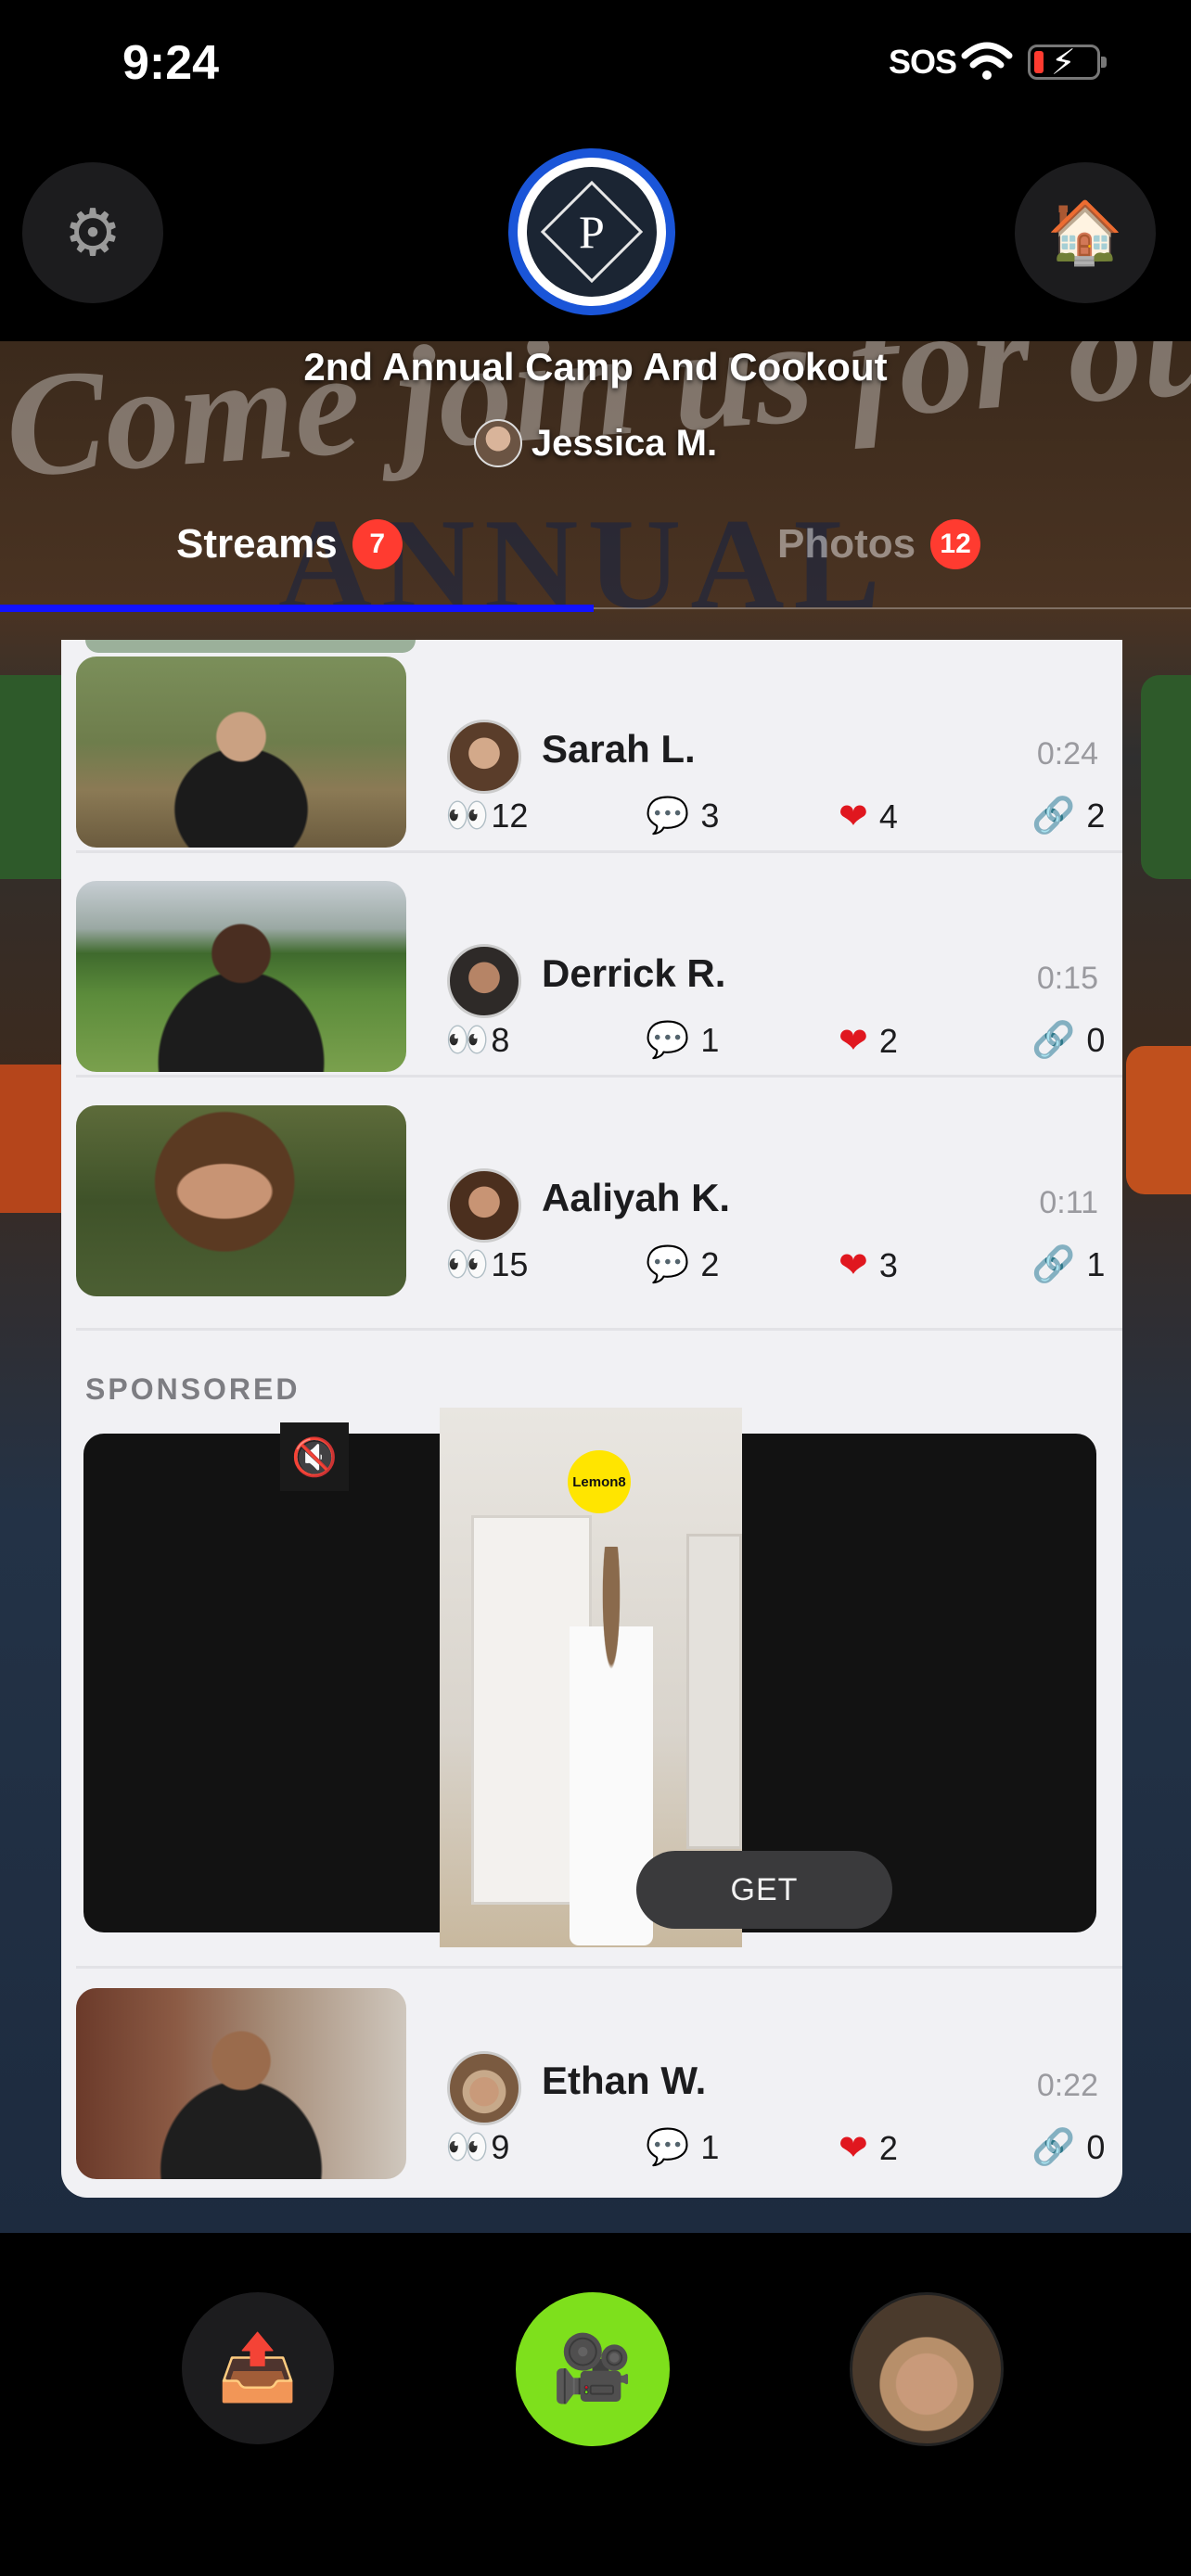  What do you see at coordinates (619, 749) in the screenshot?
I see `streamer-name: Sarah L.` at bounding box center [619, 749].